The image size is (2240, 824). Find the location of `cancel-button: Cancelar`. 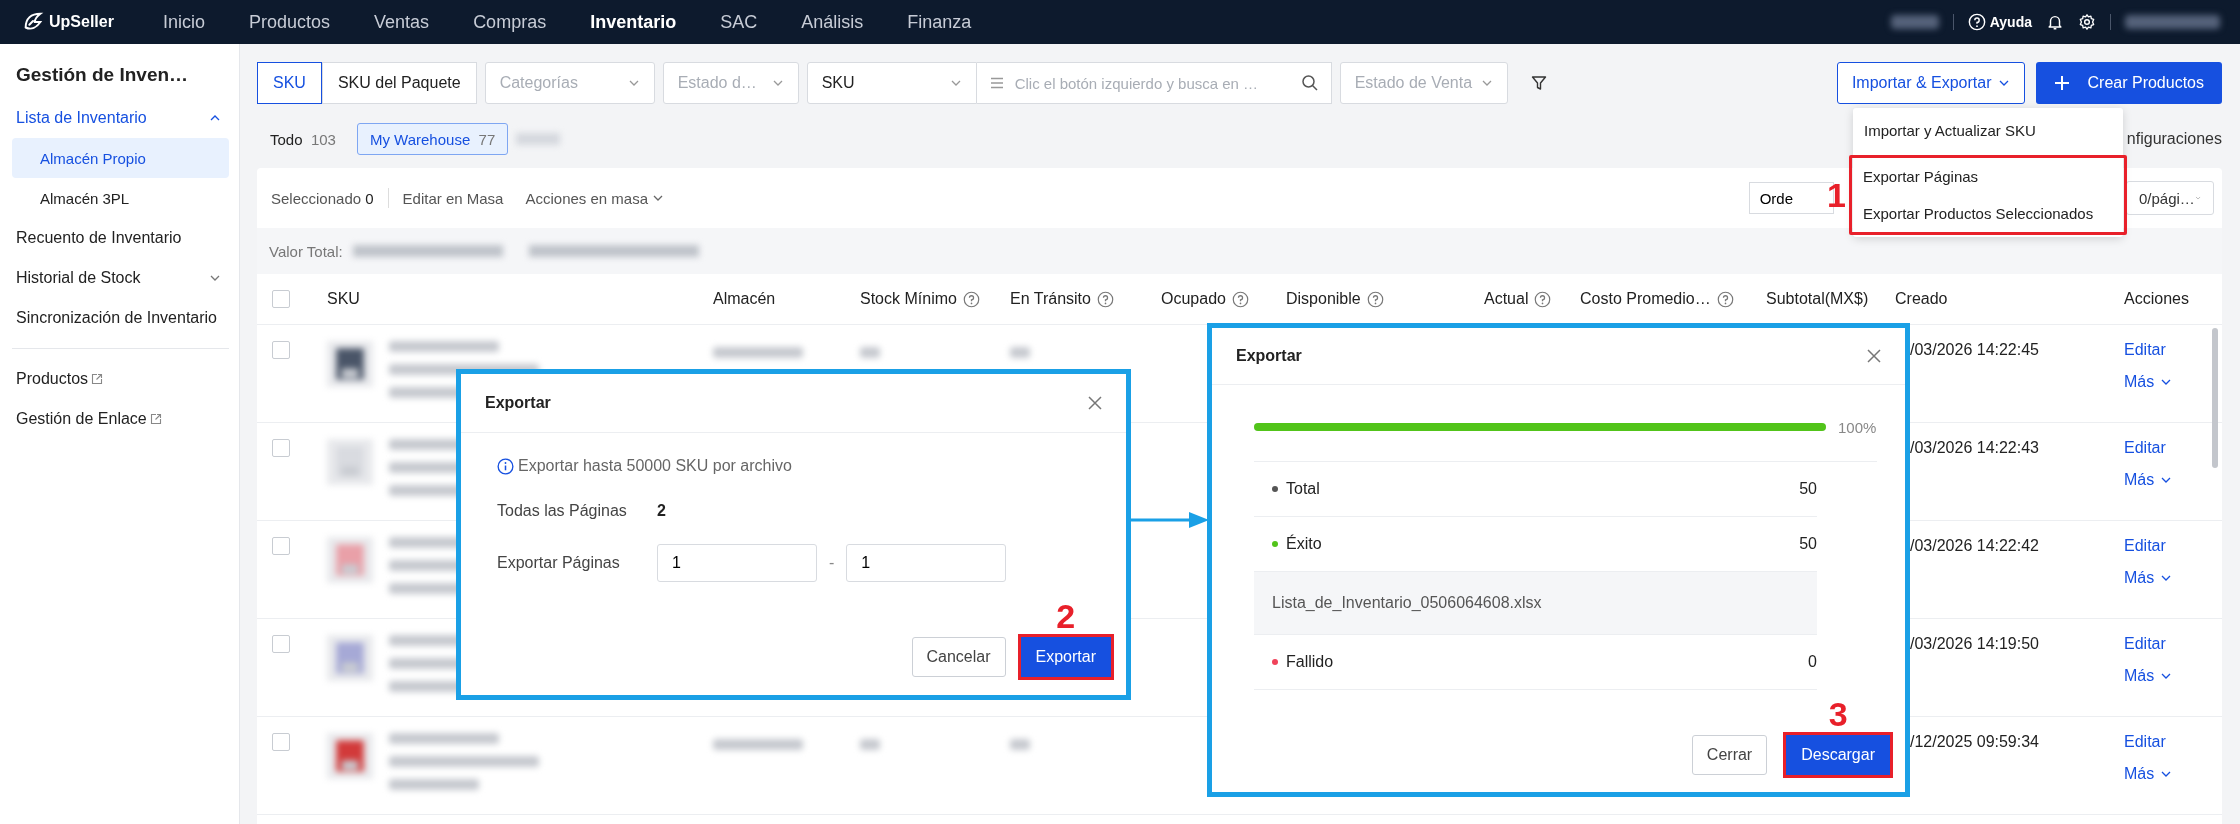

cancel-button: Cancelar is located at coordinates (958, 657).